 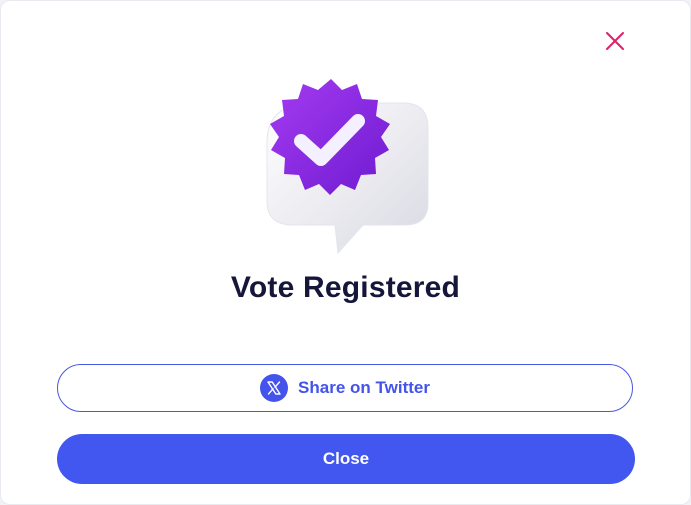 I want to click on x-twitter-icon, so click(x=274, y=388).